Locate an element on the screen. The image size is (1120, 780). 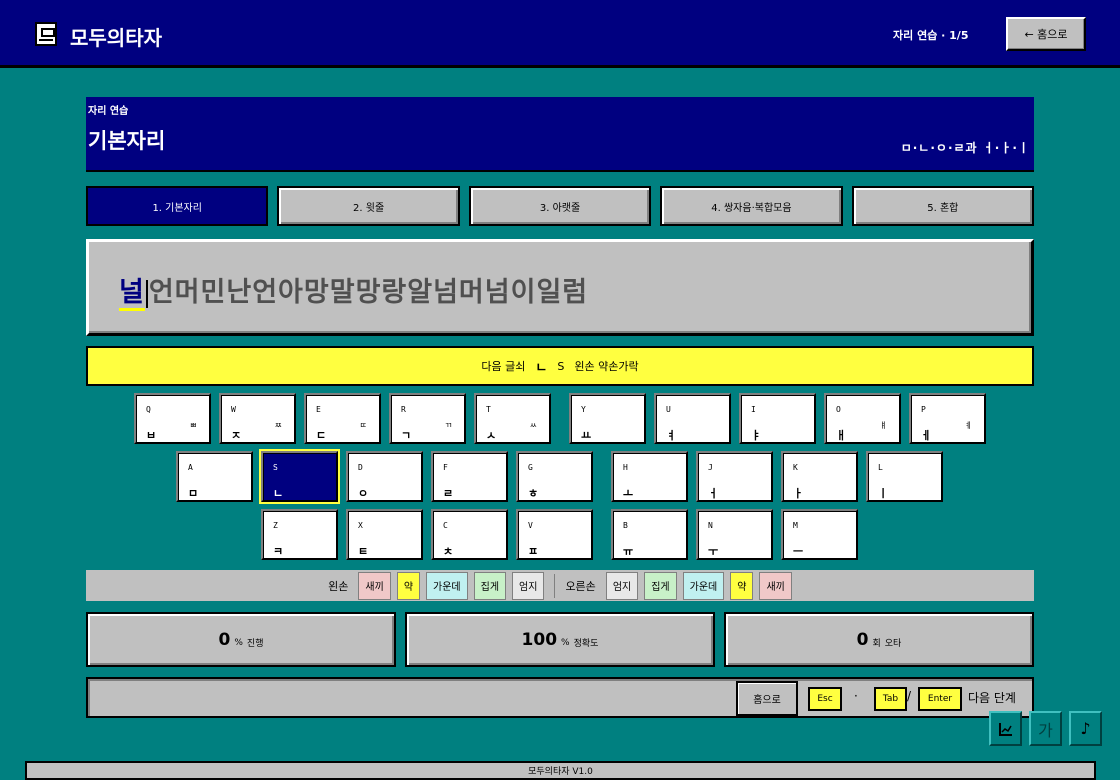
progress-label: 진행 is located at coordinates (255, 644).